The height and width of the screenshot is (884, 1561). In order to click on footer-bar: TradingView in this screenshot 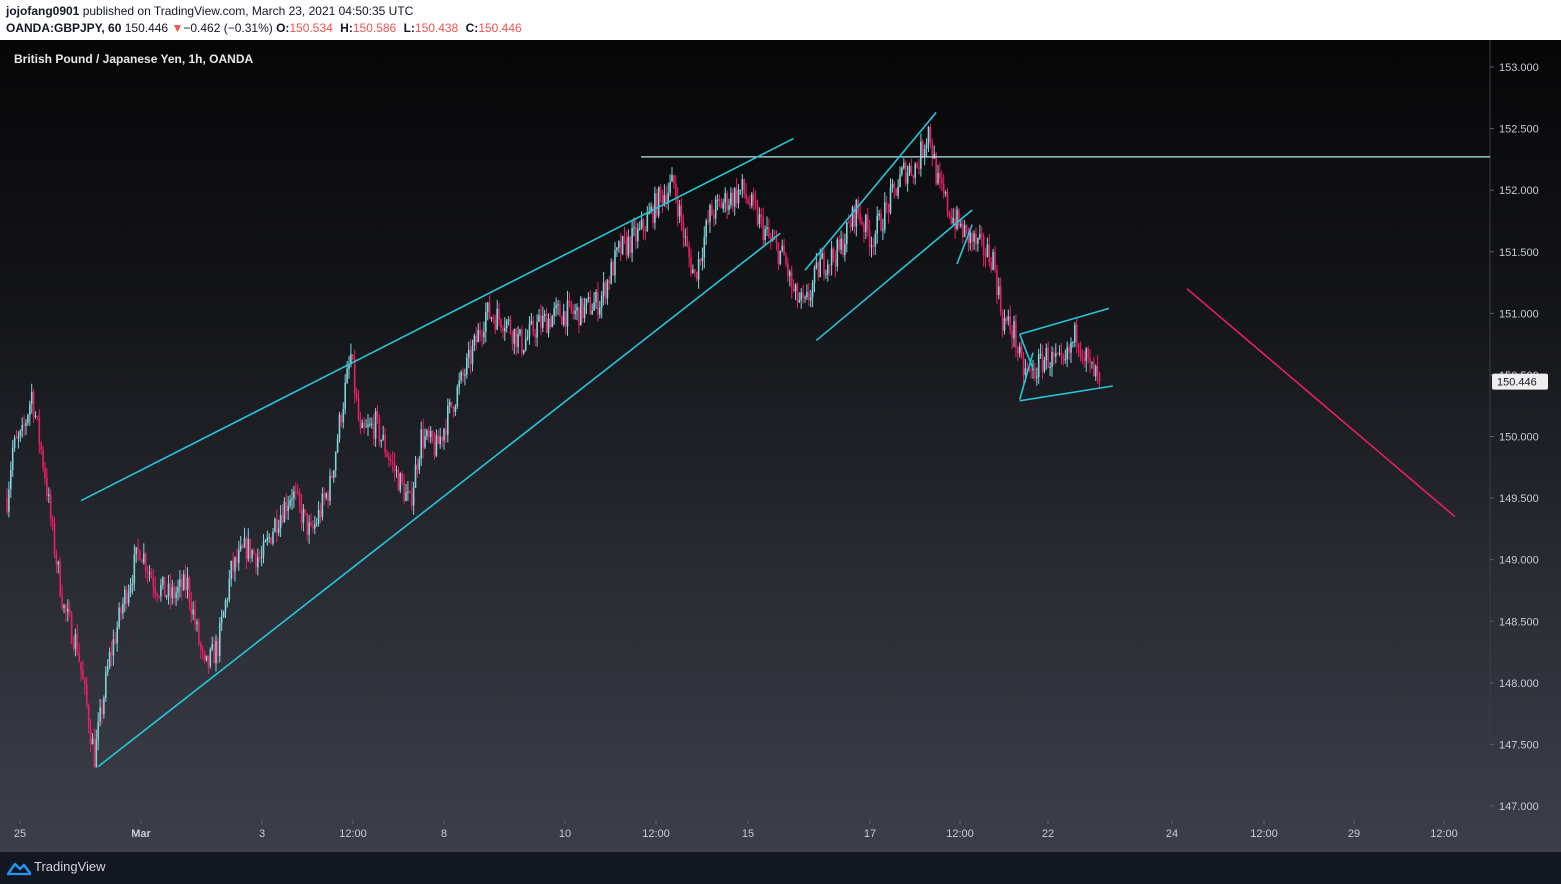, I will do `click(780, 868)`.